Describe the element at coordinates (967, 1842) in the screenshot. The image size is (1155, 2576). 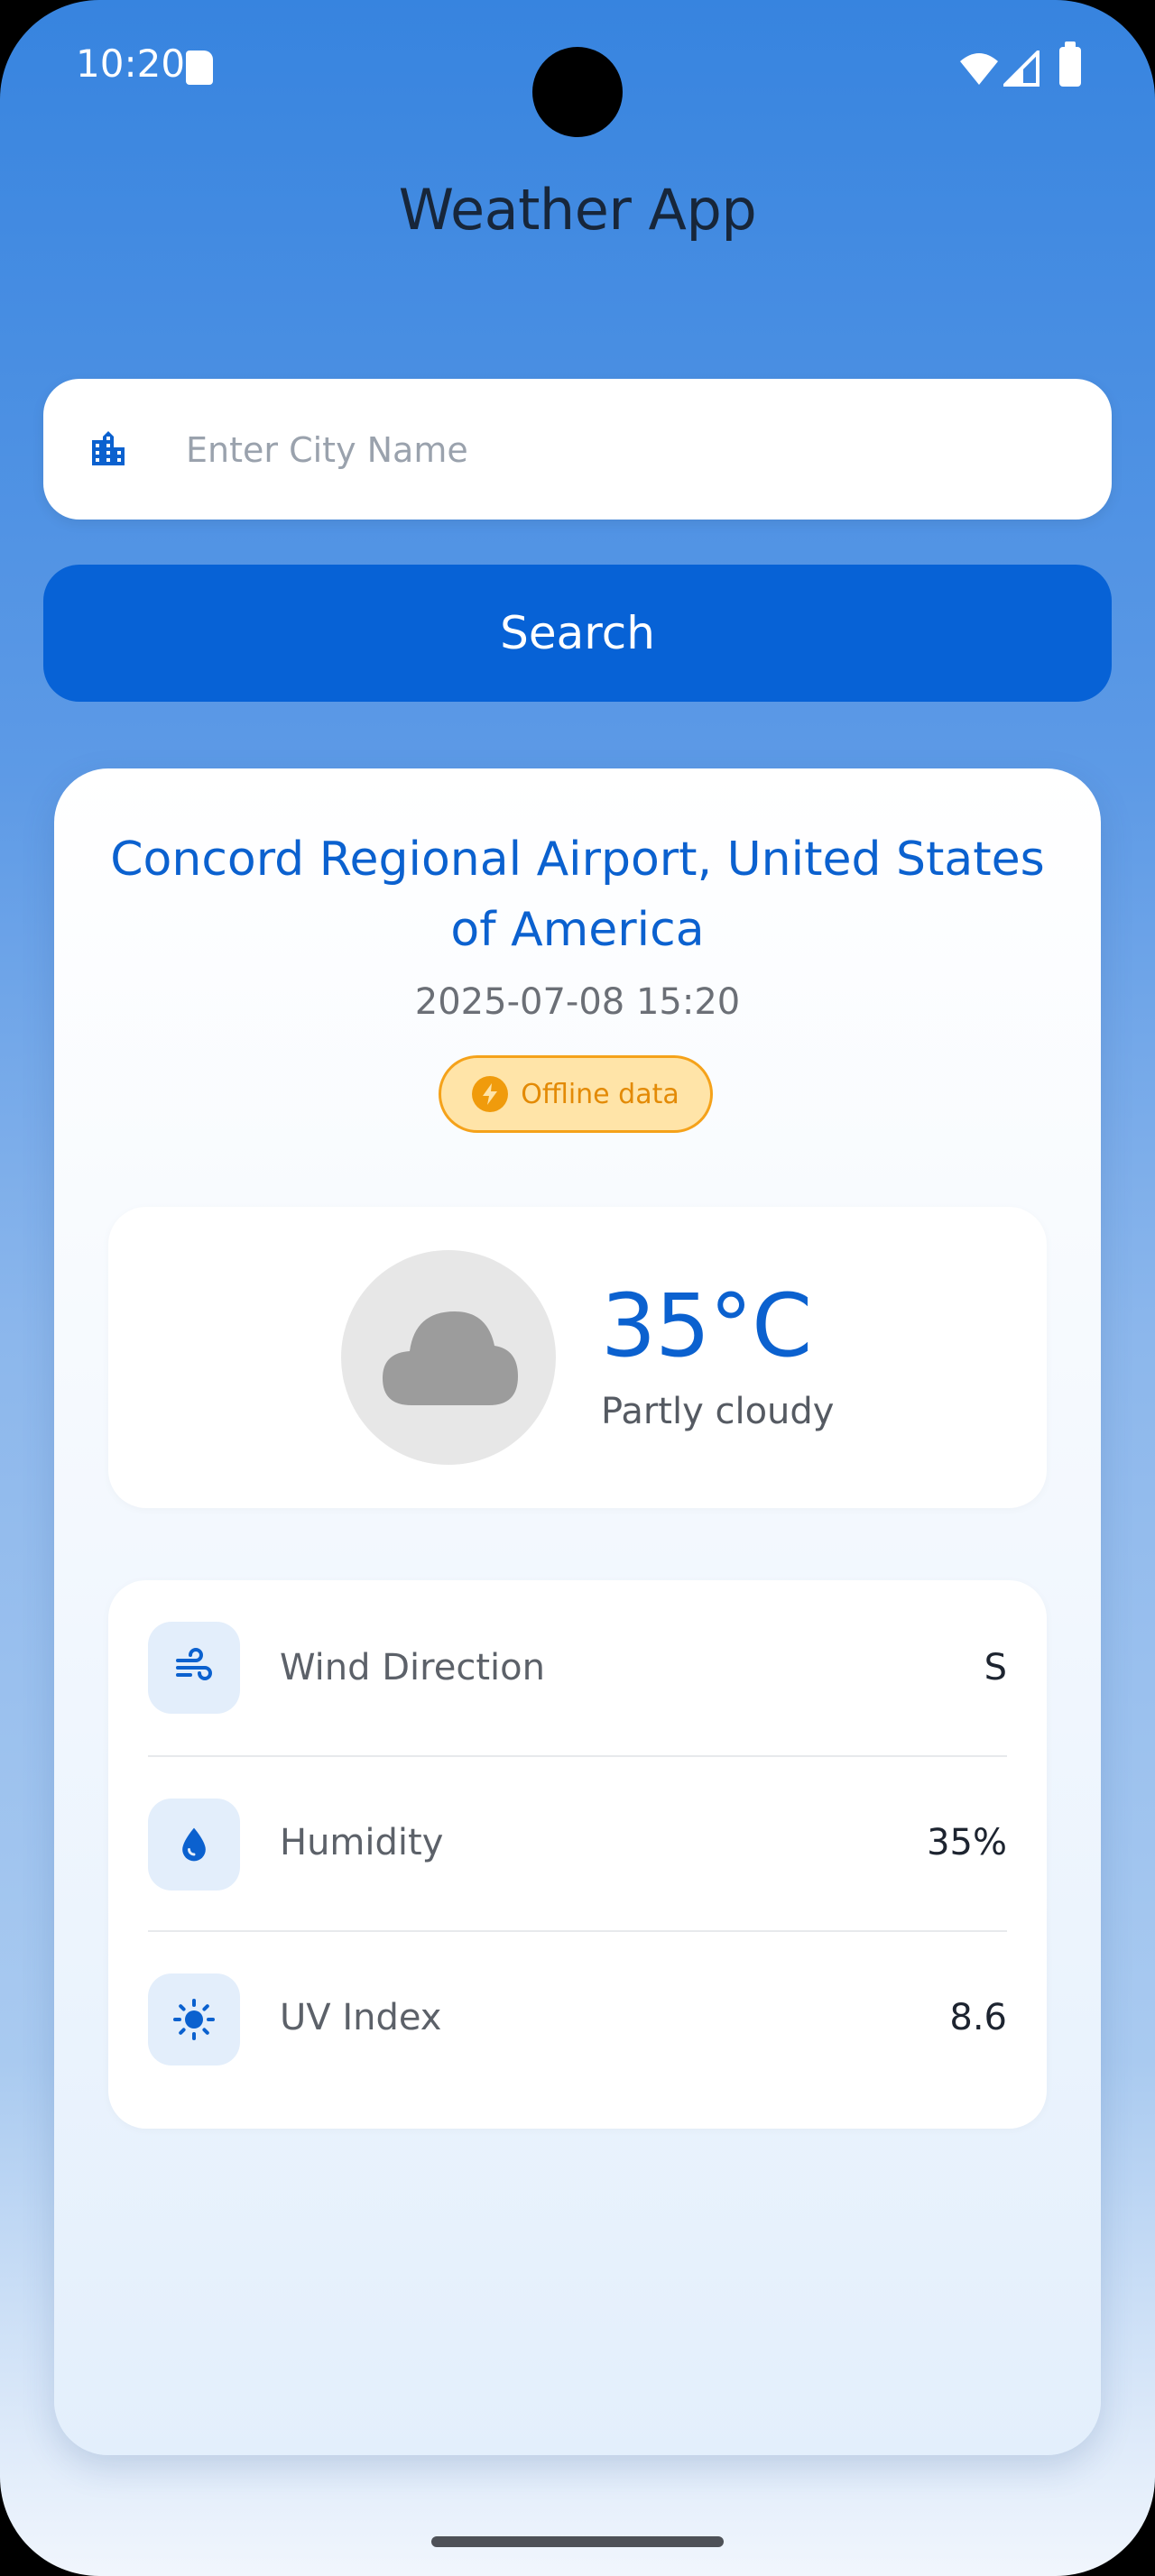
I see `detail-value: 35%` at that location.